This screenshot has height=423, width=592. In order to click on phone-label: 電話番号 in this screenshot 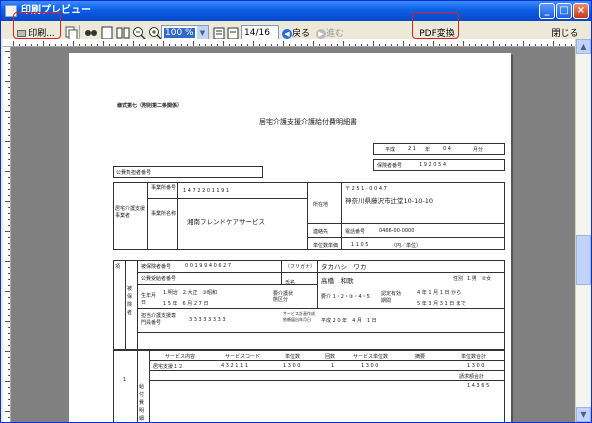, I will do `click(355, 232)`.